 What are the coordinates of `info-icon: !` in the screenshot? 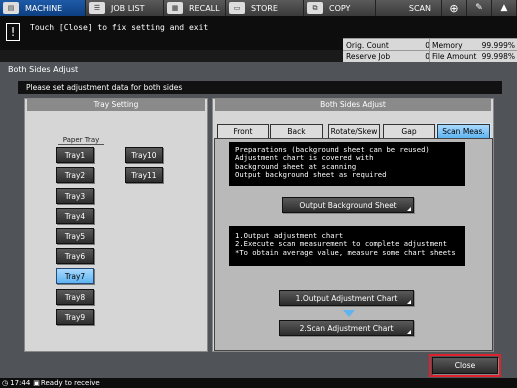 It's located at (13, 32).